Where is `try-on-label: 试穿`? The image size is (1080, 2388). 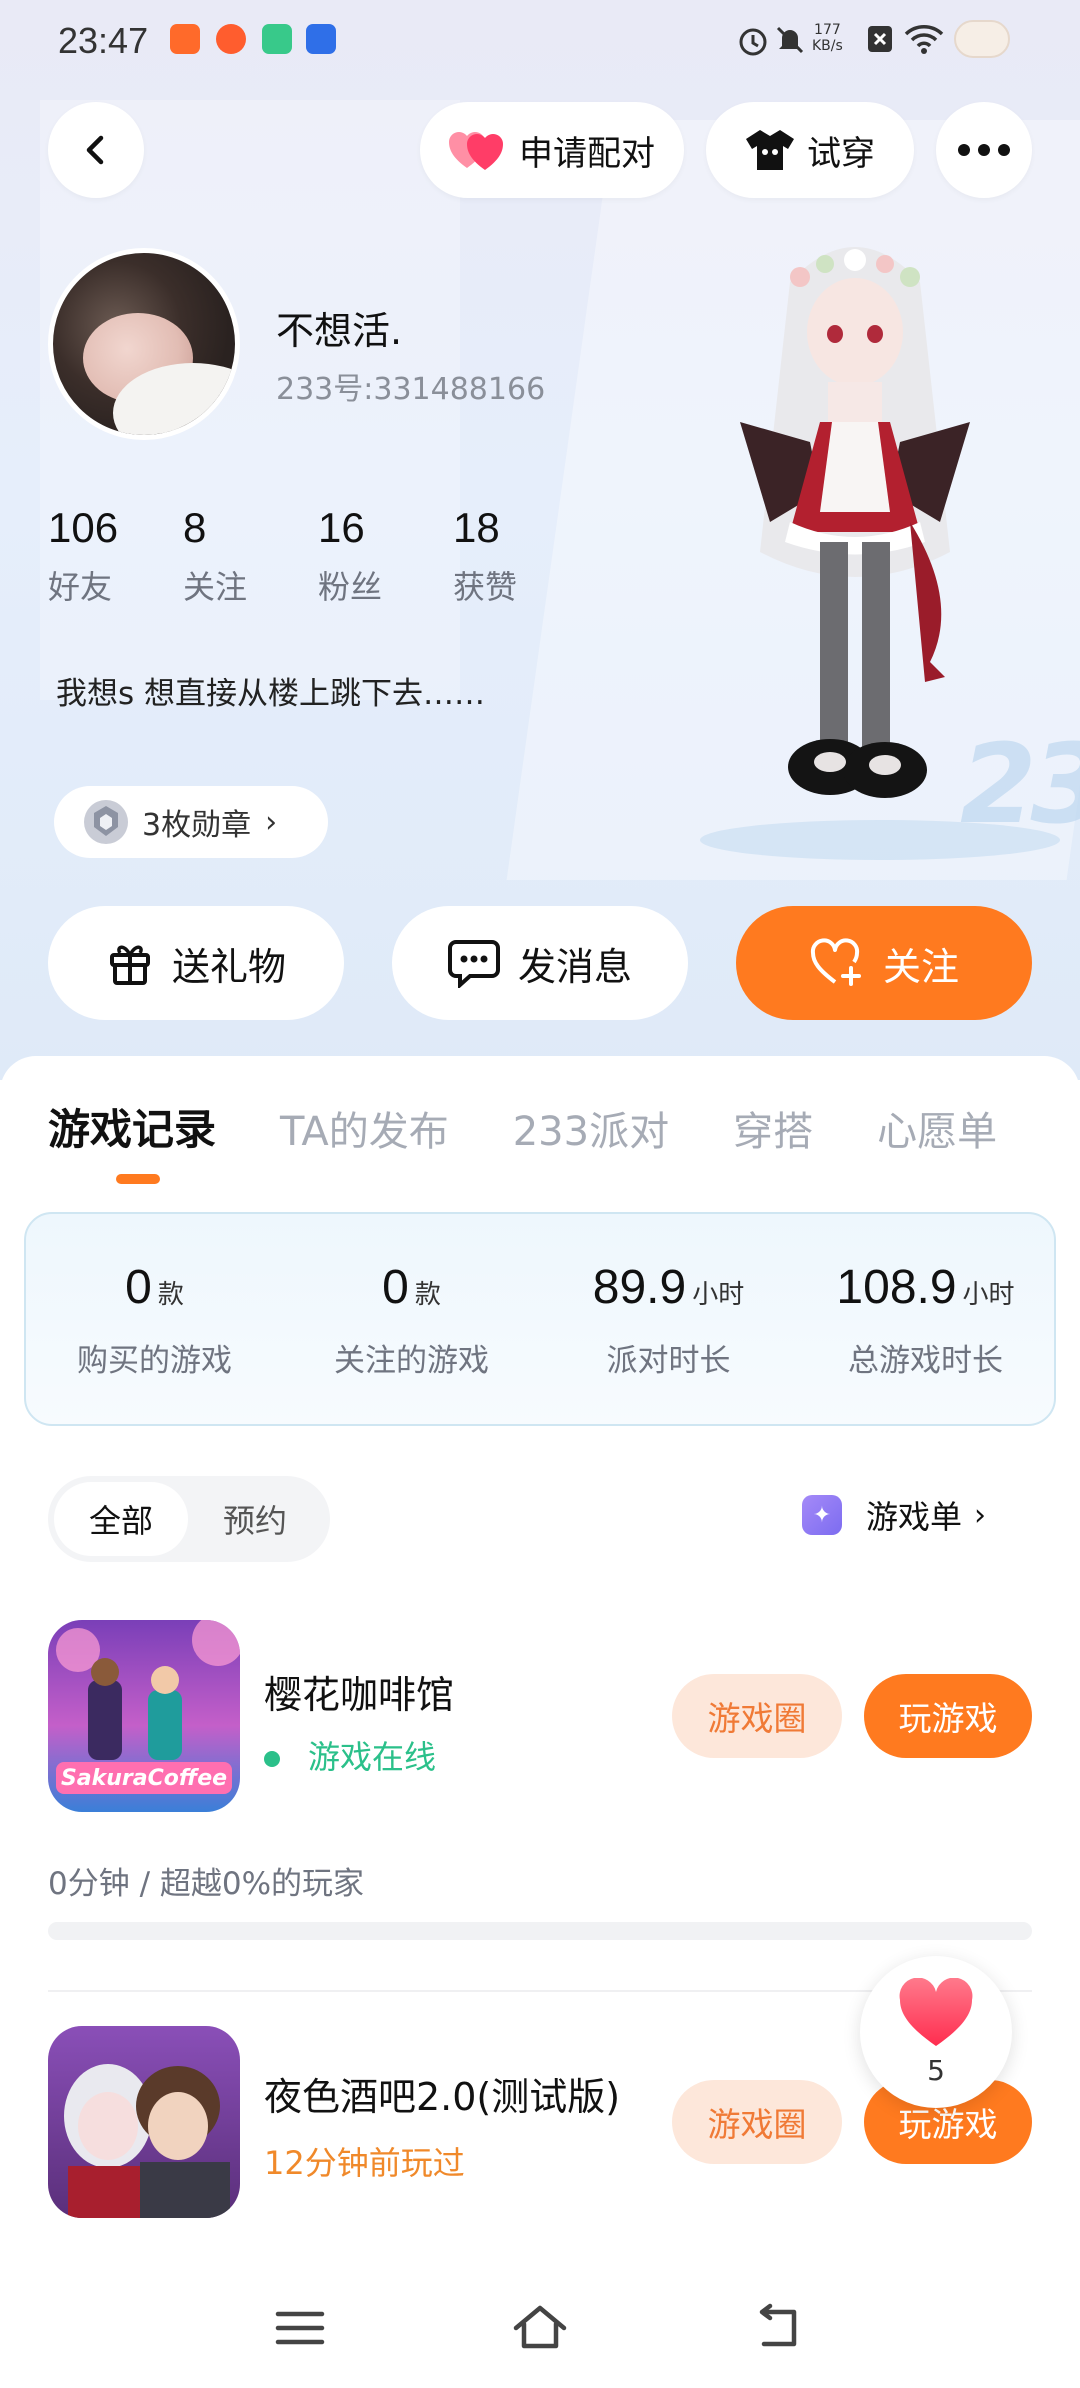 try-on-label: 试穿 is located at coordinates (841, 153).